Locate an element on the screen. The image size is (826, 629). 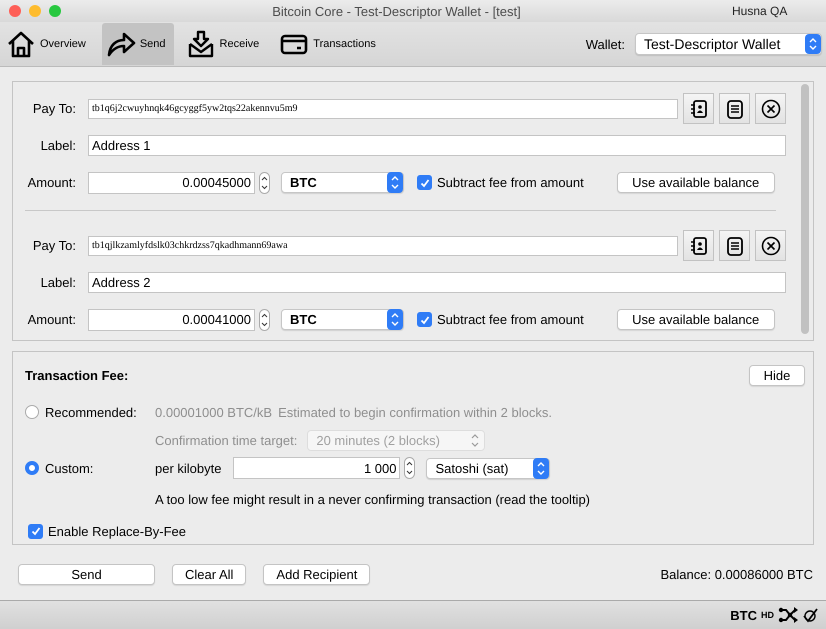
amount-field: 0.00041000 is located at coordinates (171, 319).